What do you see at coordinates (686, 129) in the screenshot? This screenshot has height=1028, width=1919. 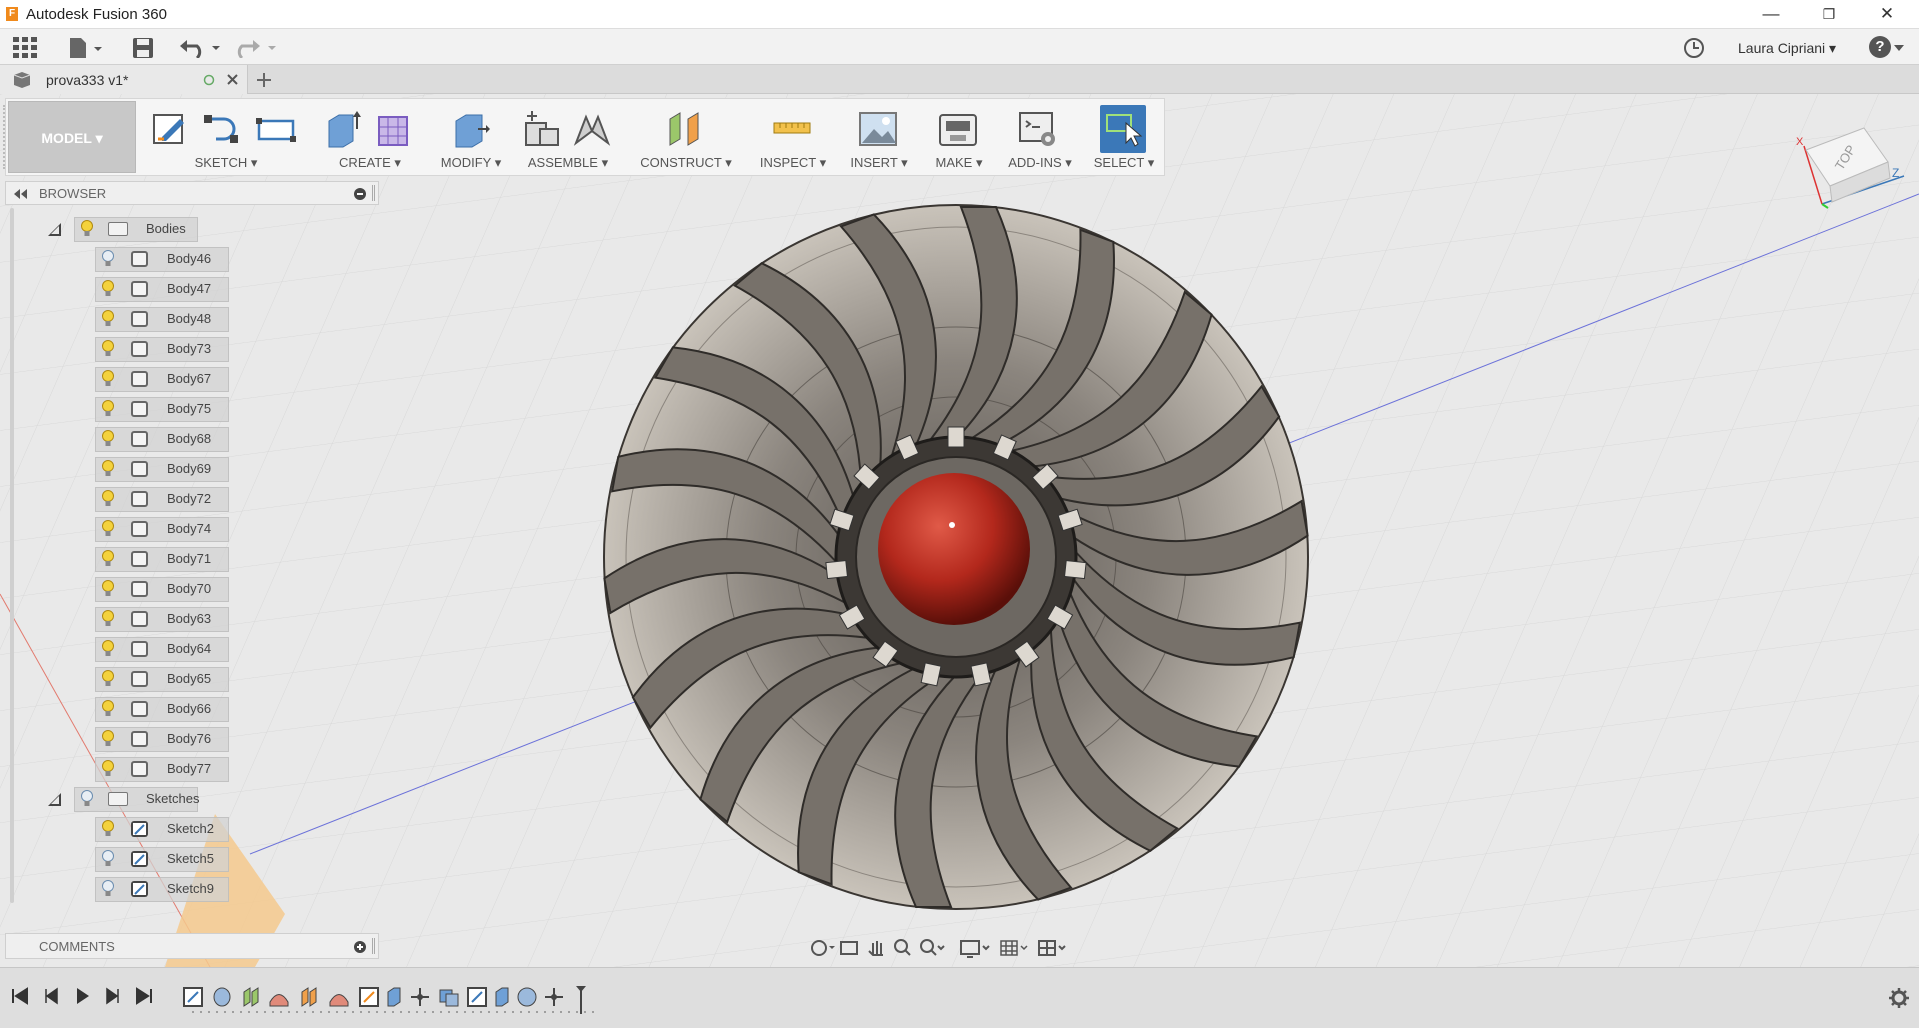 I see `offset-plane-icon` at bounding box center [686, 129].